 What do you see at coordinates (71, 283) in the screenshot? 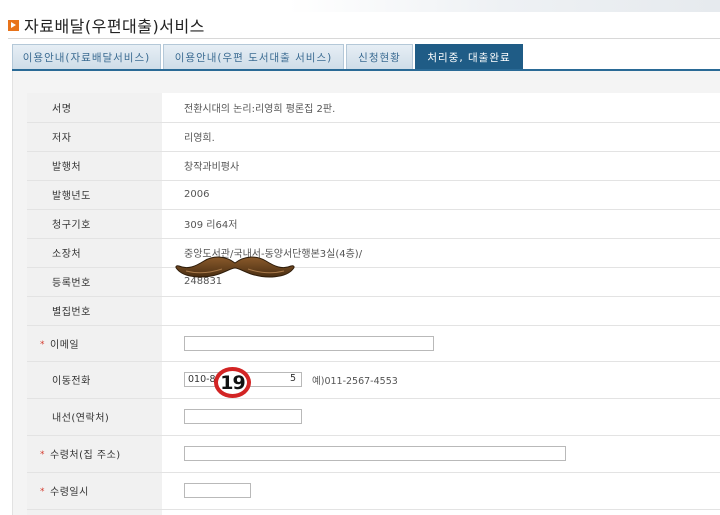
I see `registration-label: 등록번호` at bounding box center [71, 283].